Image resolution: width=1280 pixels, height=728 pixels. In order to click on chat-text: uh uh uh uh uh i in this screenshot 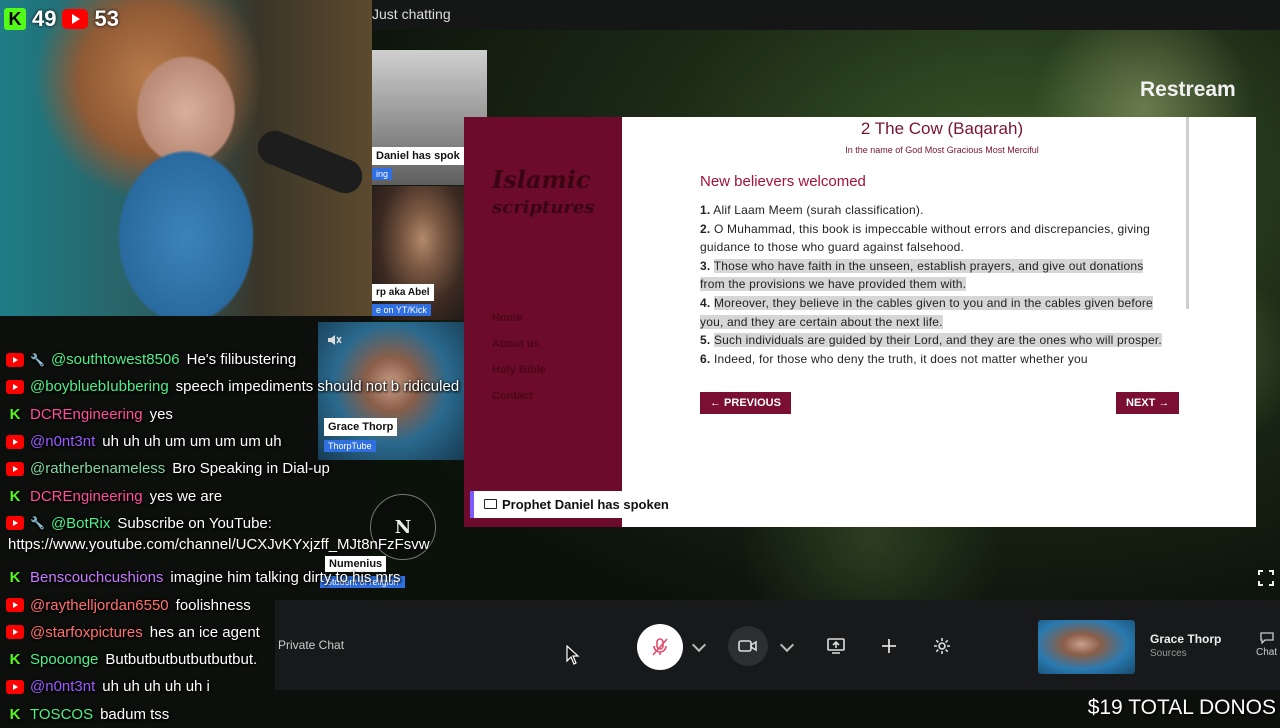, I will do `click(156, 687)`.